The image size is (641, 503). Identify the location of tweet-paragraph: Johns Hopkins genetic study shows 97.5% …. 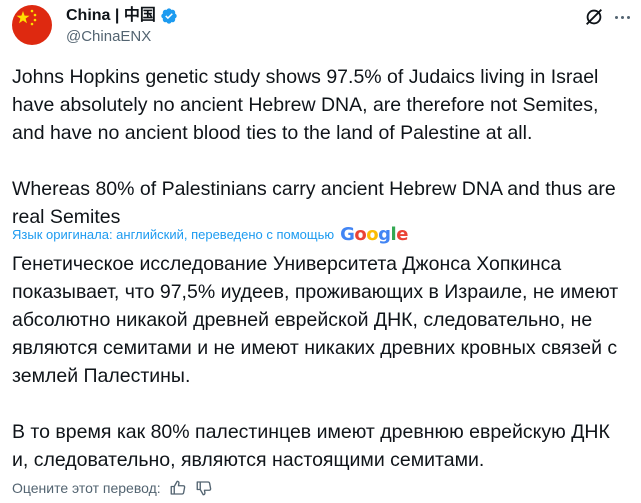
(305, 105).